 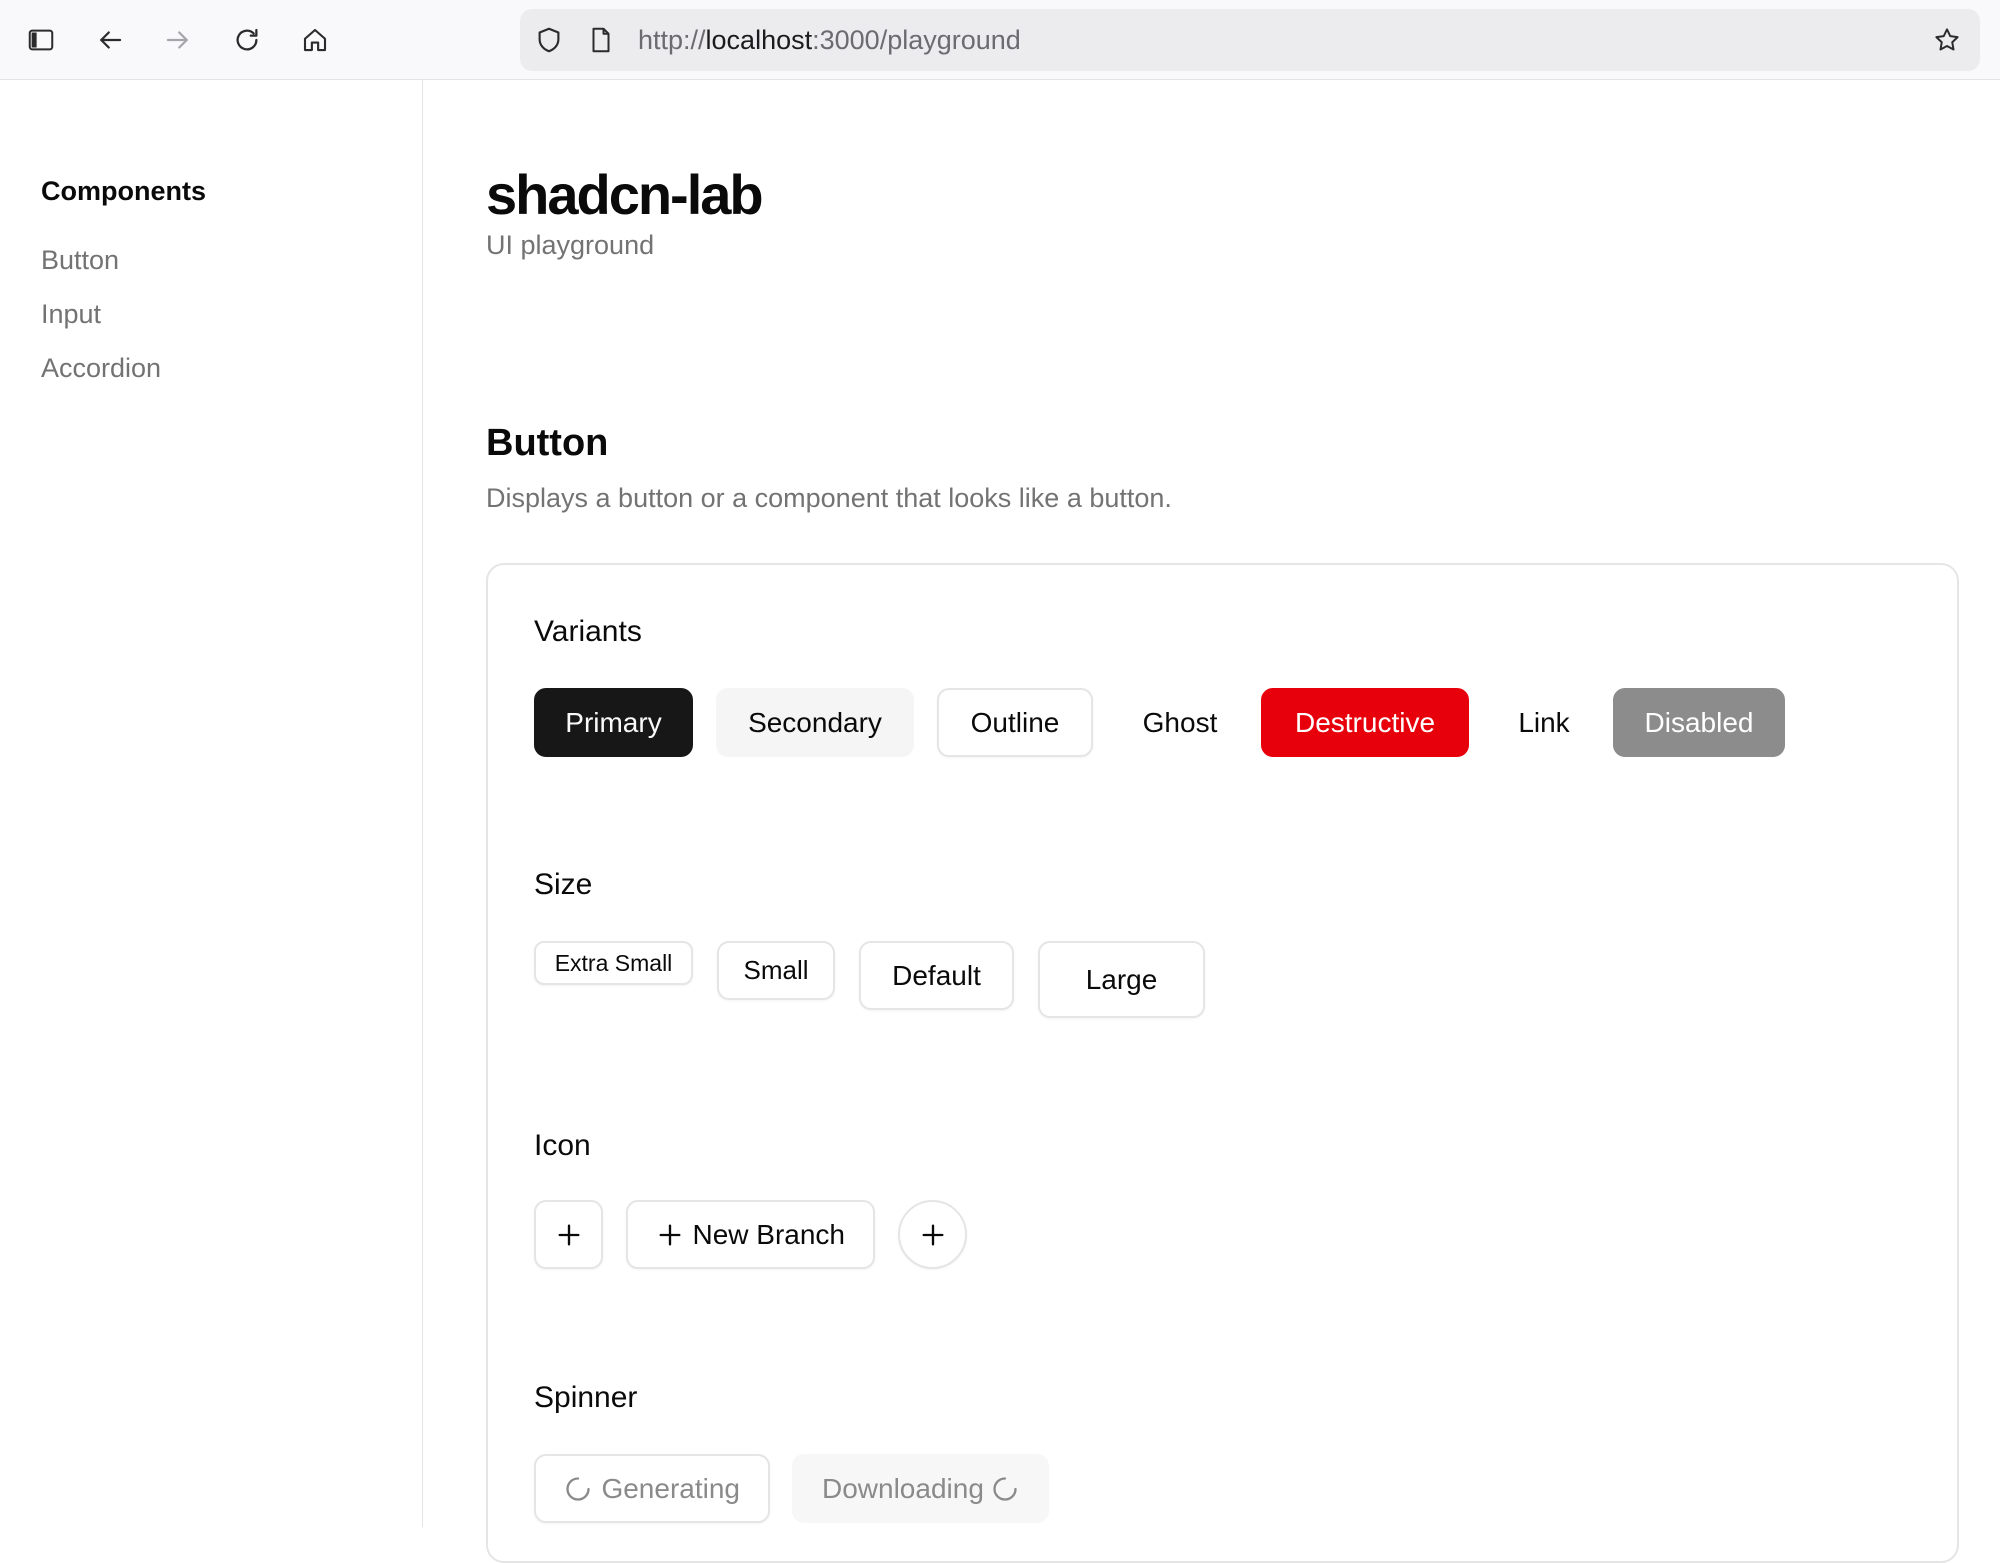 I want to click on icon-row: New Branch, so click(x=750, y=1234).